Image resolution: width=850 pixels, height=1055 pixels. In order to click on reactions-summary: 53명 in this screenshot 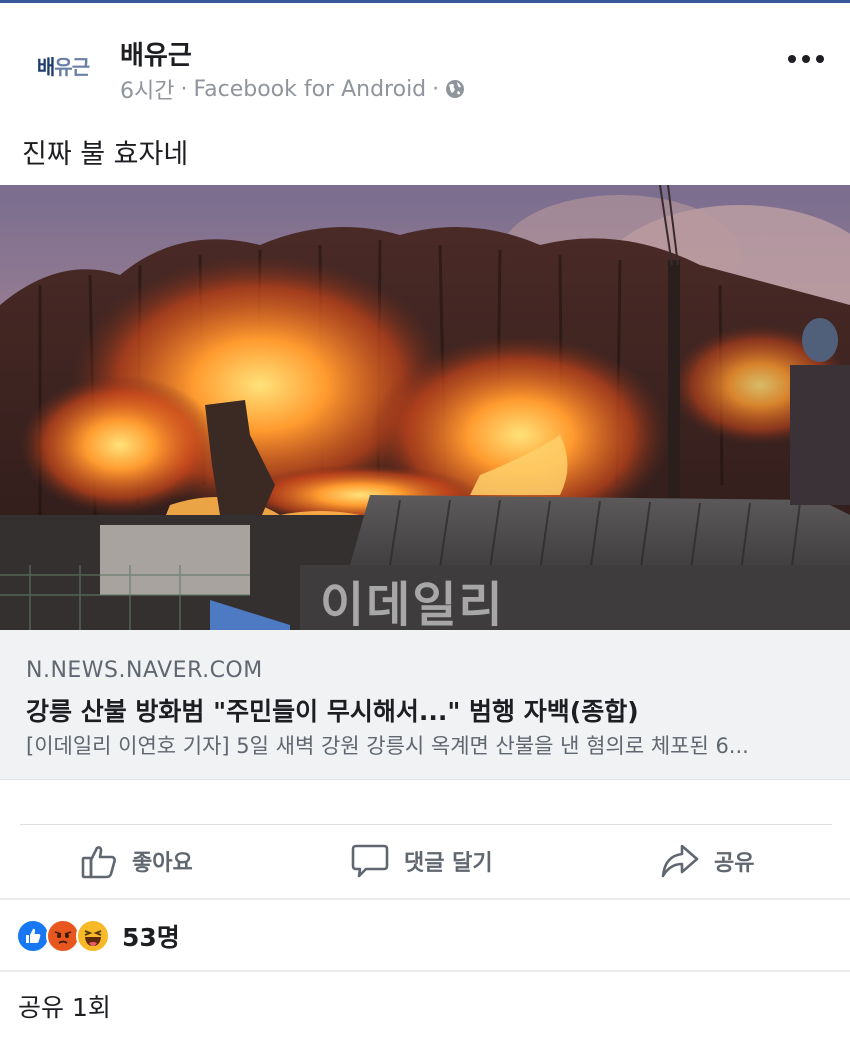, I will do `click(98, 936)`.